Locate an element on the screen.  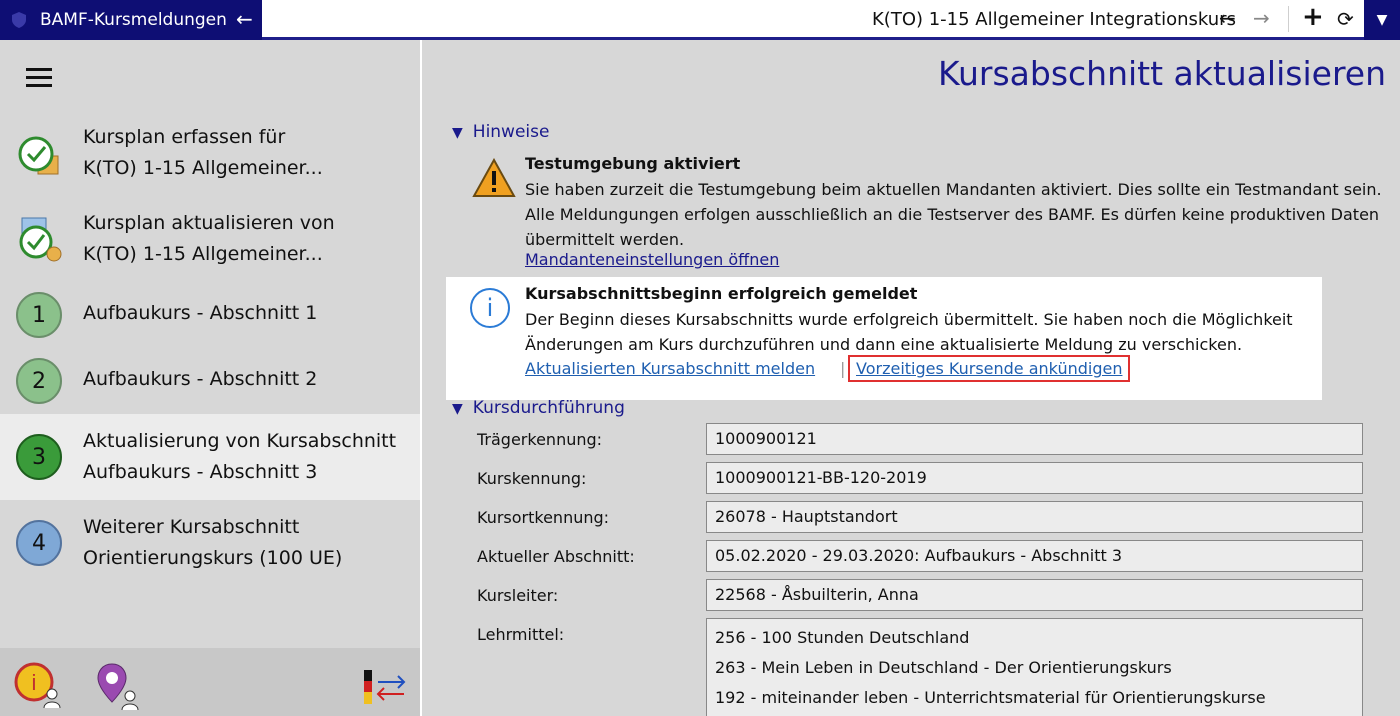
sidebar-item-line1: Kursplan aktualisieren von is located at coordinates (209, 223).